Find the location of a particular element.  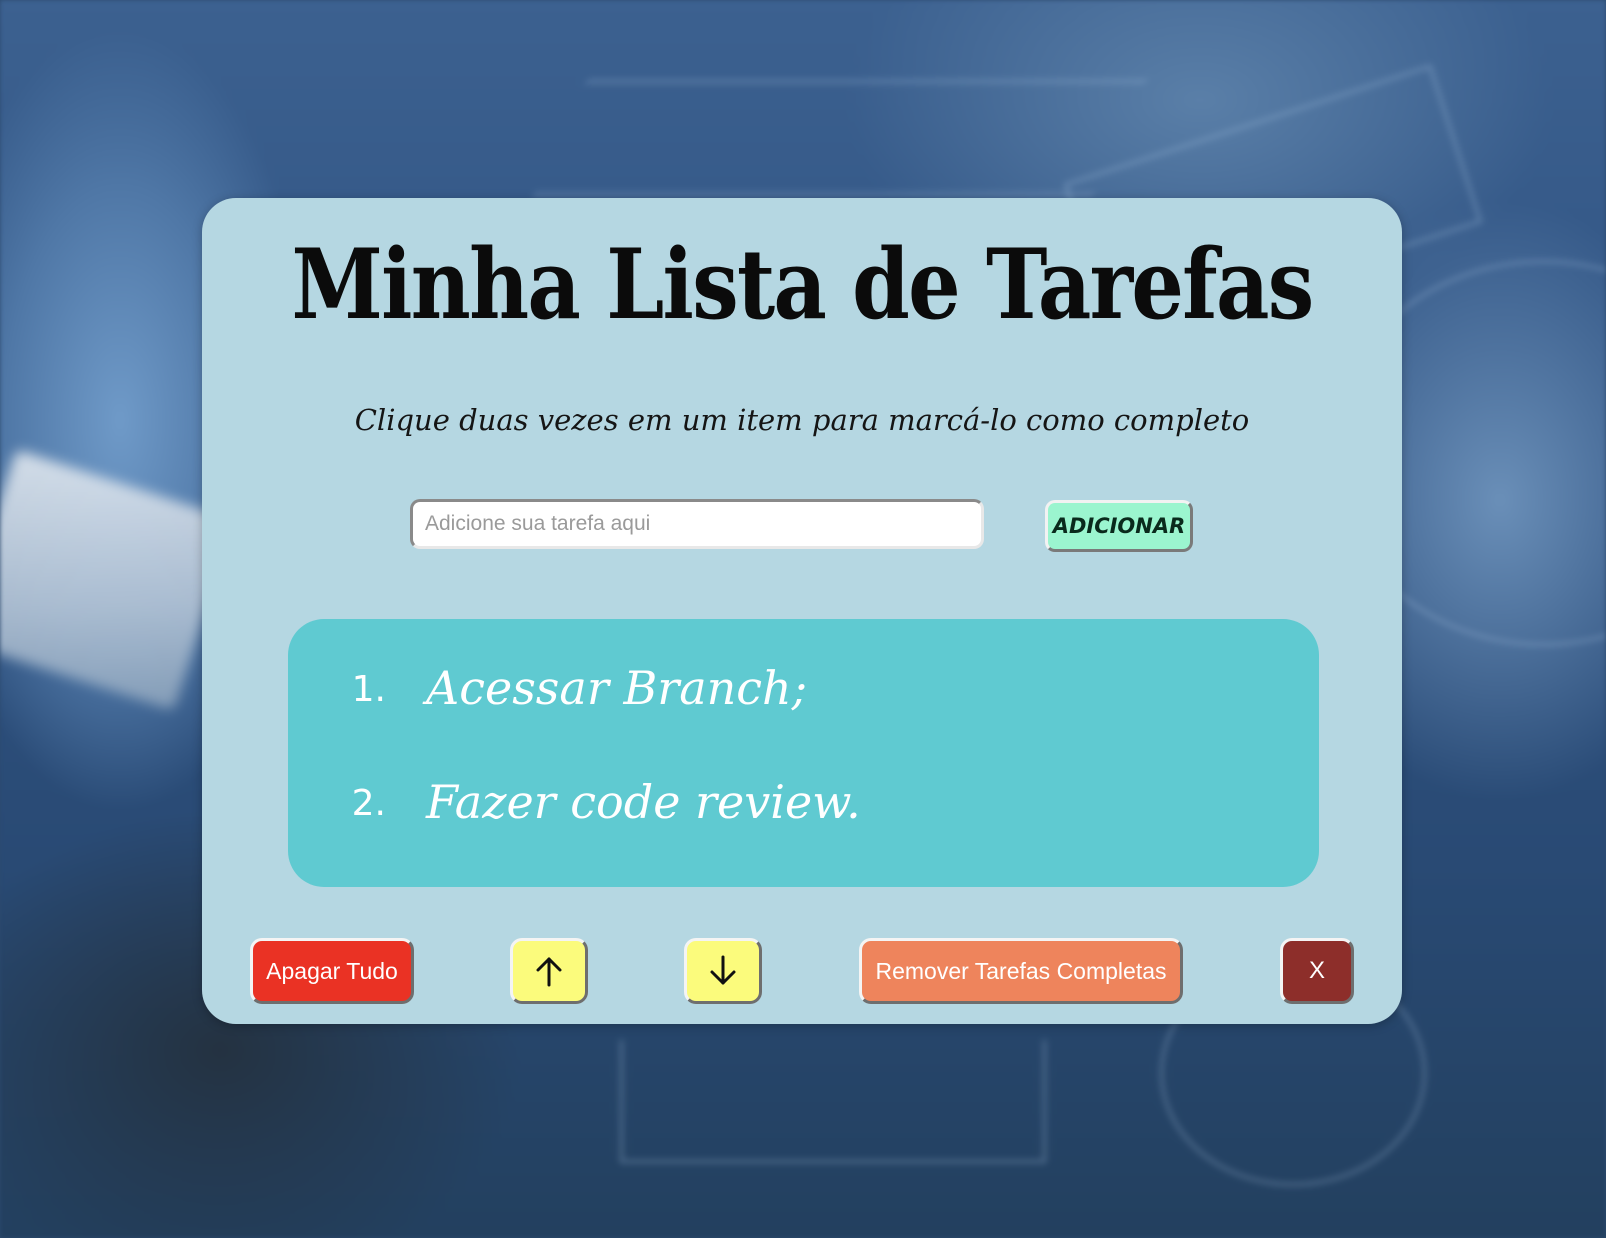

task-list: 1. Acessar Branch; 2. Fazer code review. is located at coordinates (803, 753).